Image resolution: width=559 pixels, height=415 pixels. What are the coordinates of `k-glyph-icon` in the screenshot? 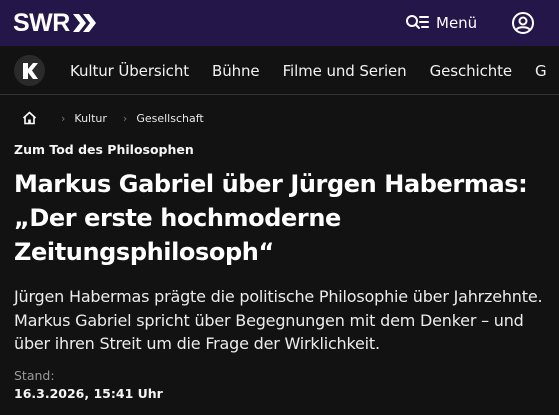 It's located at (30, 70).